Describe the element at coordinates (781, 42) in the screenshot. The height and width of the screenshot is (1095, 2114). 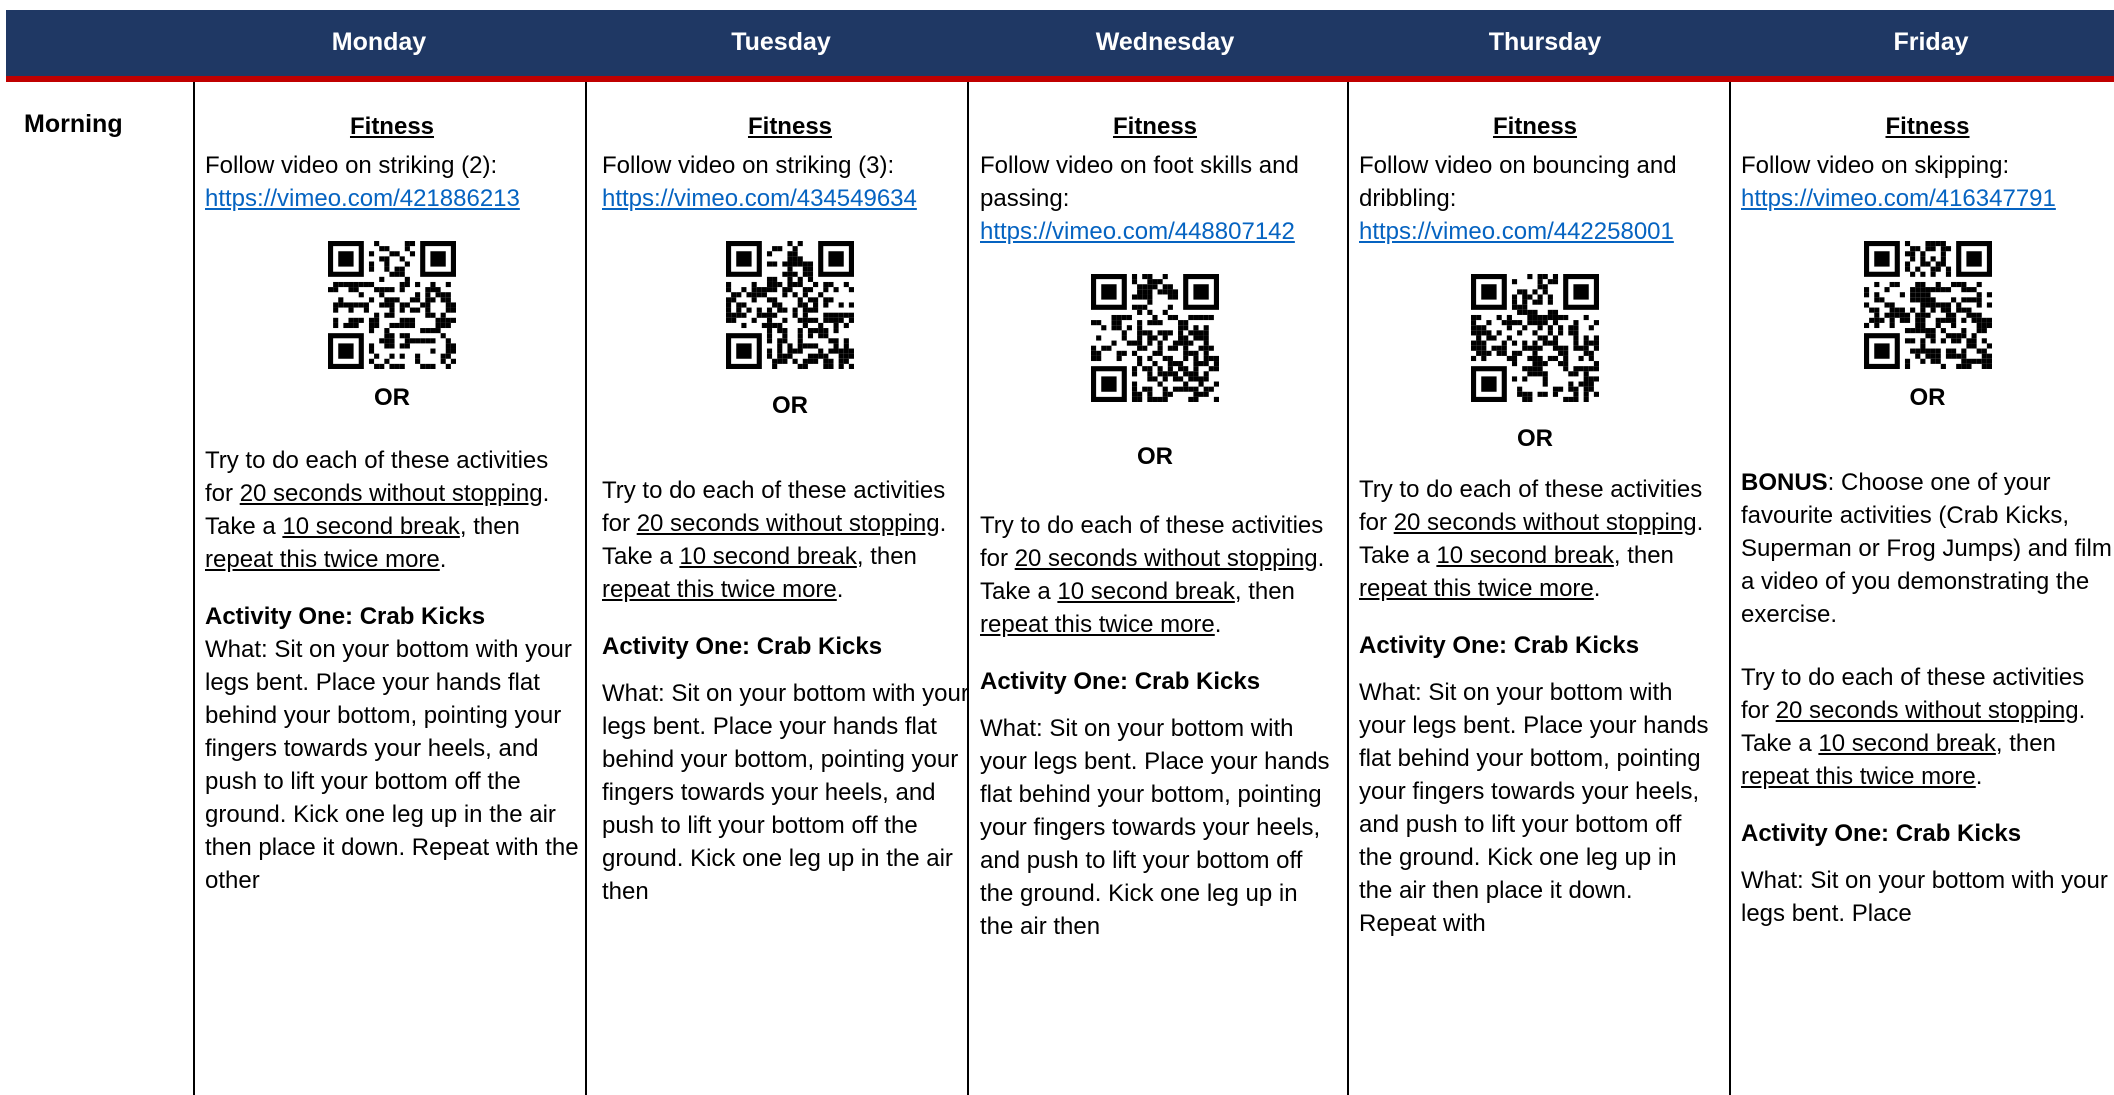
I see `header-tuesday: Tuesday` at that location.